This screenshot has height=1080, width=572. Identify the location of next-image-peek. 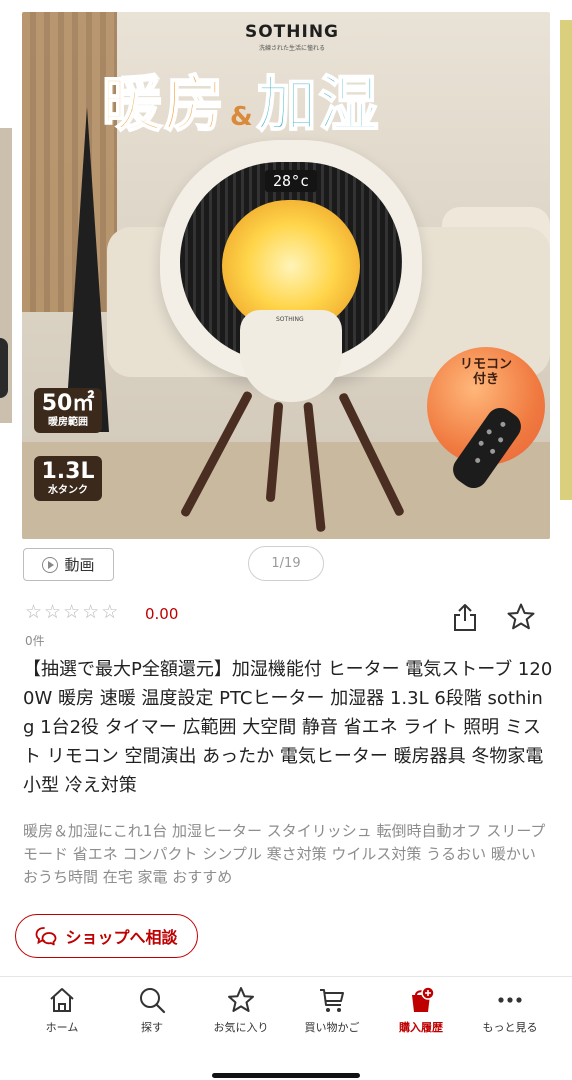
(566, 260).